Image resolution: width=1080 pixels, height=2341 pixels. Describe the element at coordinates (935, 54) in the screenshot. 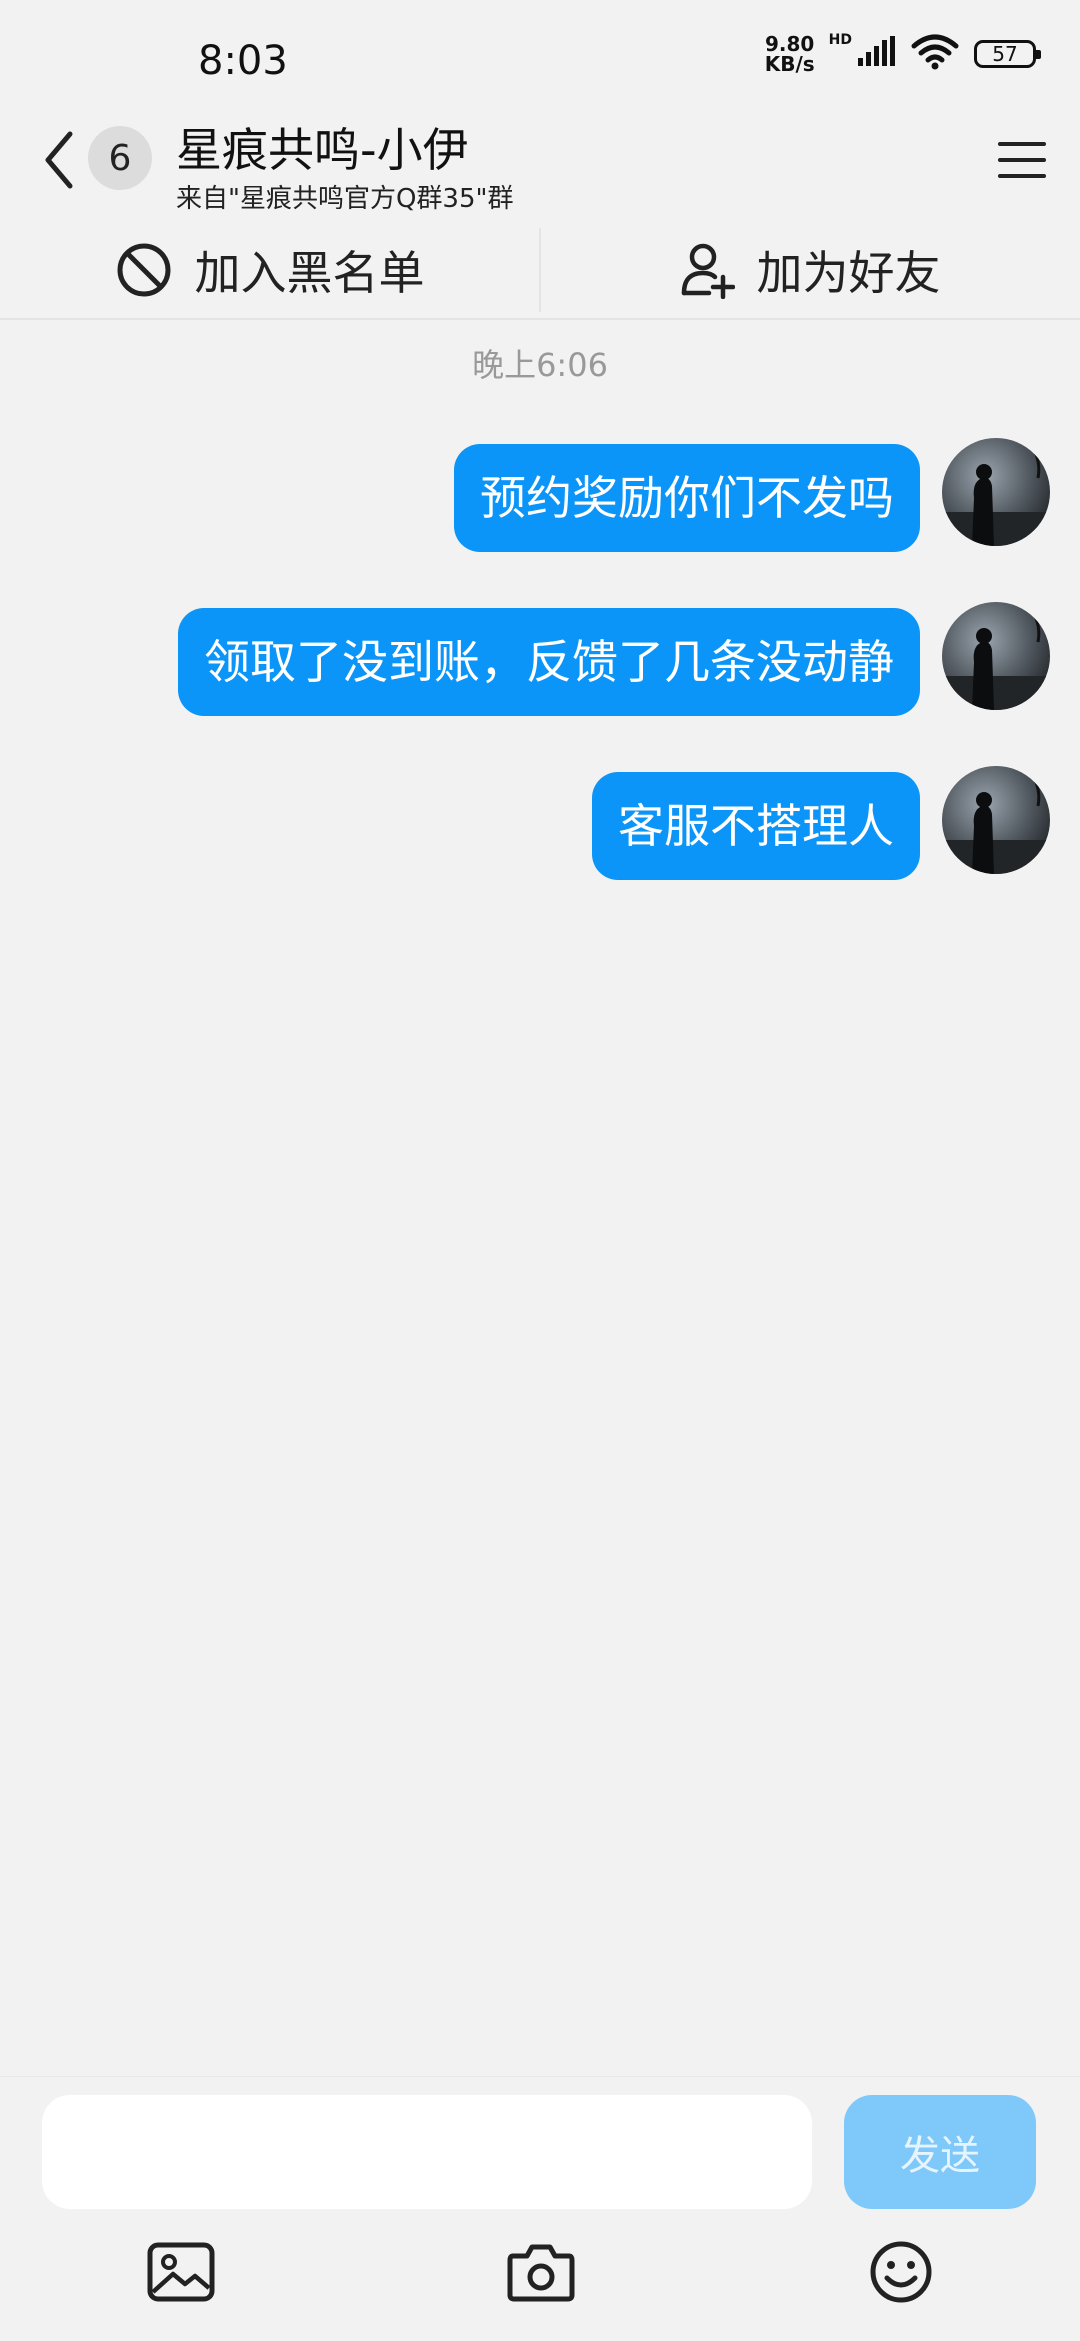

I see `wifi-icon` at that location.